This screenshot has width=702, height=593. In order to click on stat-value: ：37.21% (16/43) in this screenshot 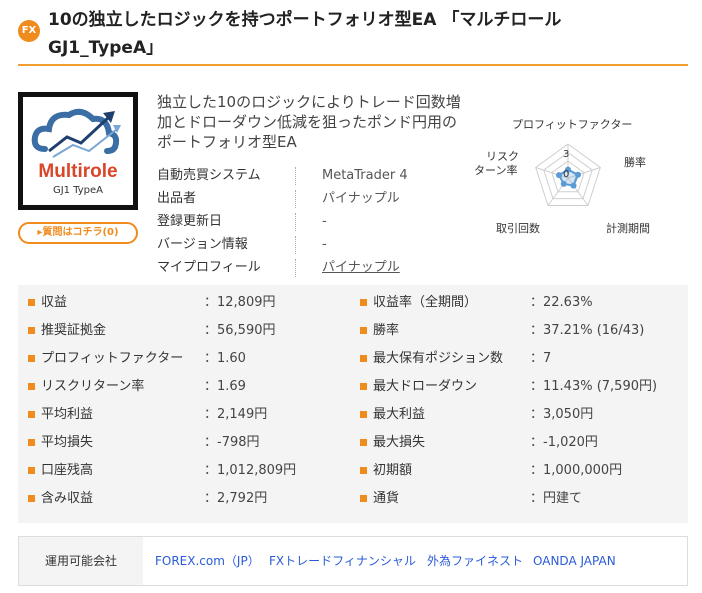, I will do `click(587, 330)`.